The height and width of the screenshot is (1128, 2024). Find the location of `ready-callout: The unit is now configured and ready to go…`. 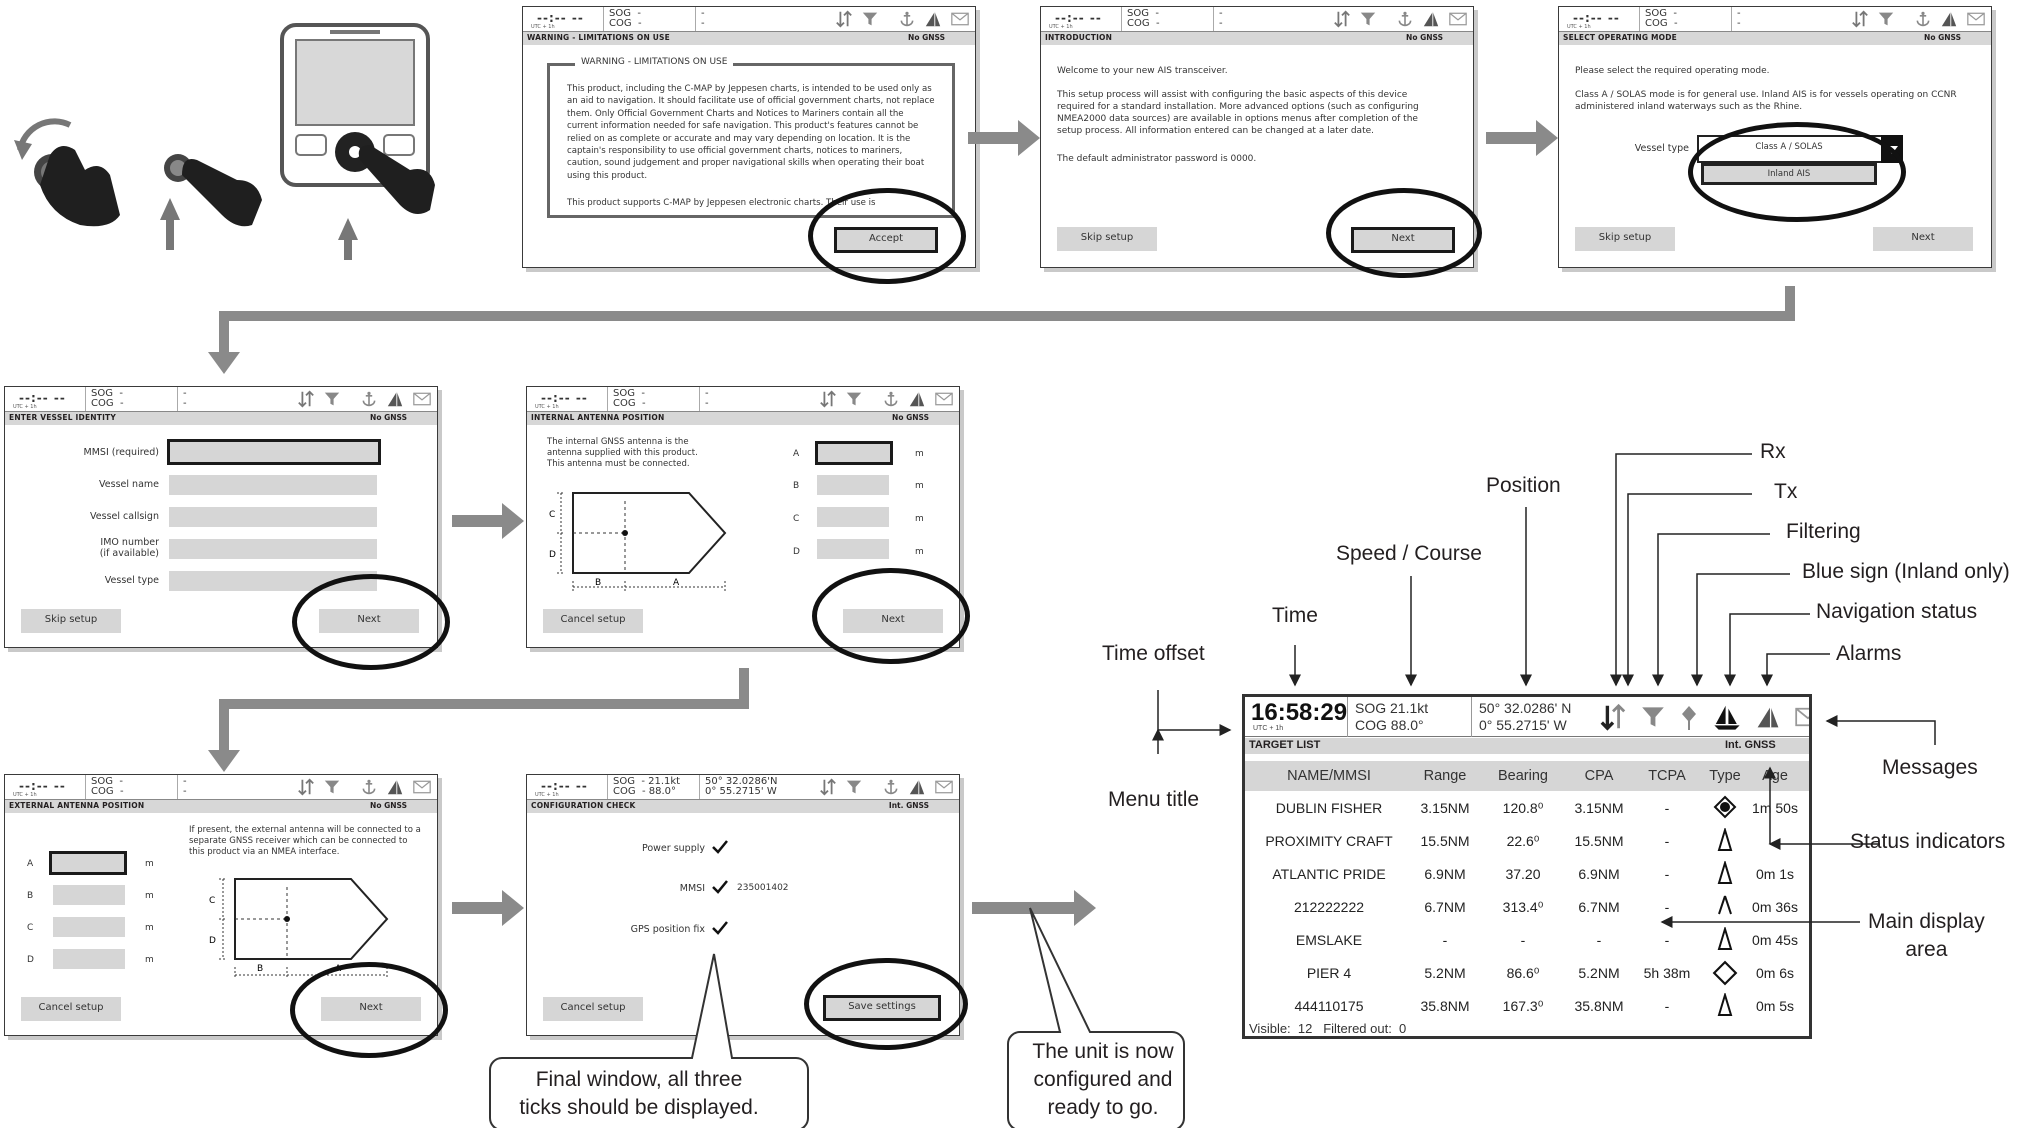

ready-callout: The unit is now configured and ready to go… is located at coordinates (1103, 1079).